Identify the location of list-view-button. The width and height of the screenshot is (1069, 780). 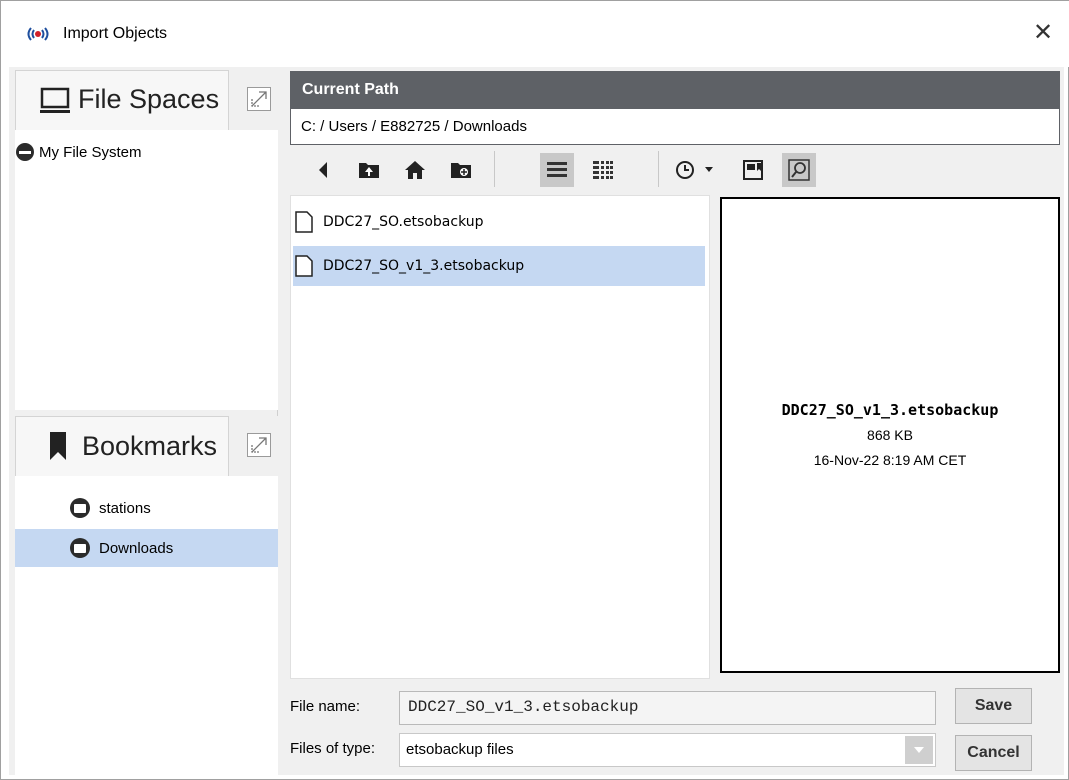
(557, 170).